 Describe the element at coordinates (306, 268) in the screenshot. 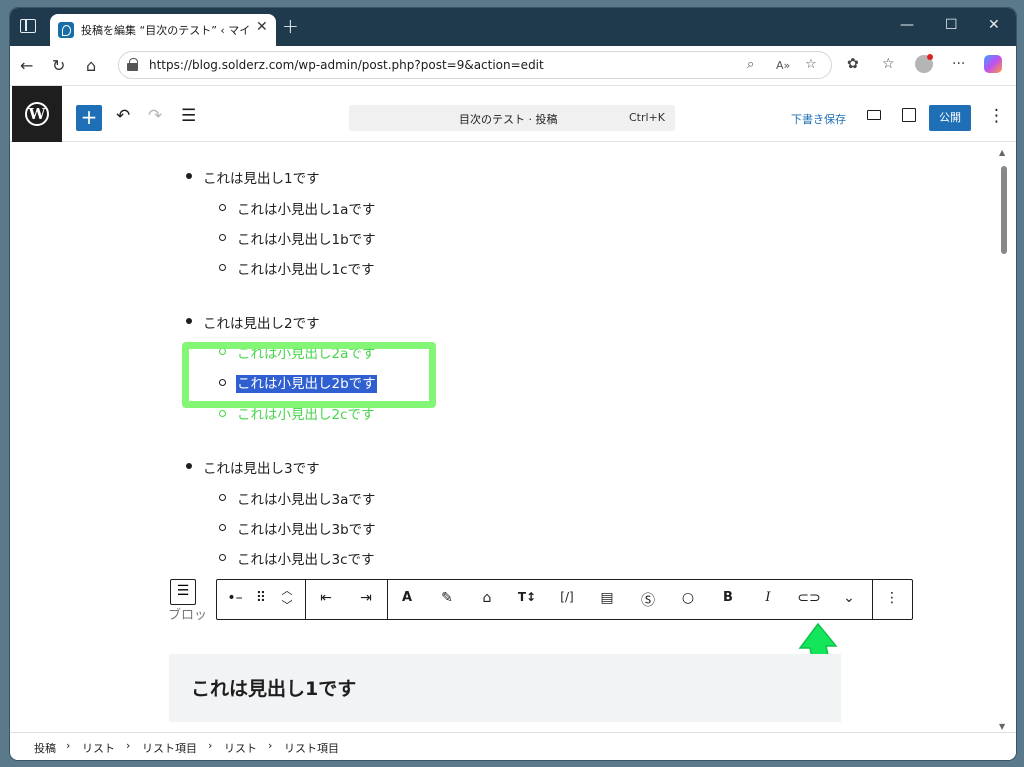

I see `list-item: これは小見出し1cです` at that location.